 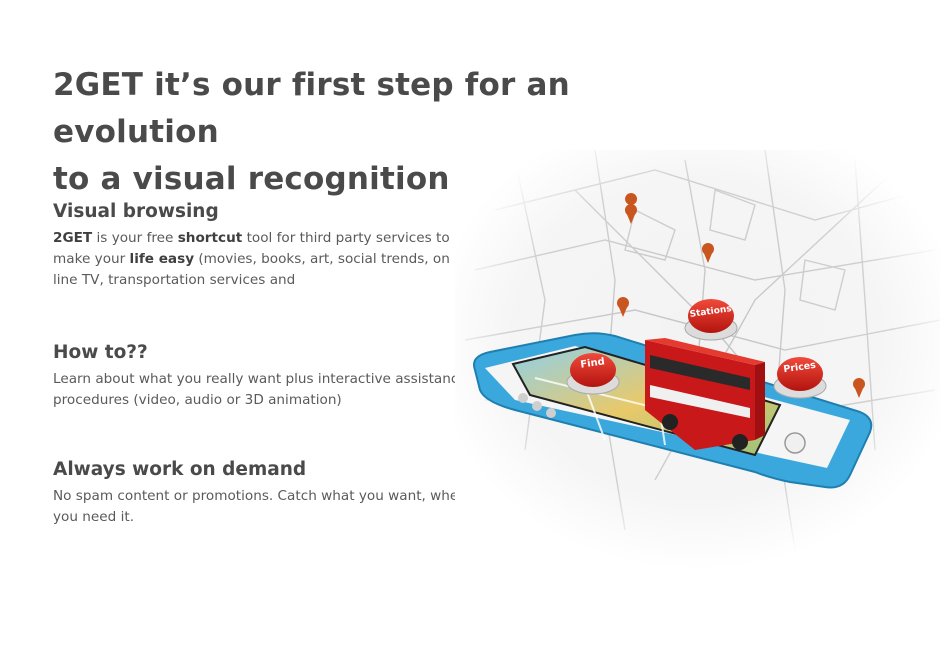 What do you see at coordinates (210, 238) in the screenshot?
I see `emphasis-shortcut: shortcut` at bounding box center [210, 238].